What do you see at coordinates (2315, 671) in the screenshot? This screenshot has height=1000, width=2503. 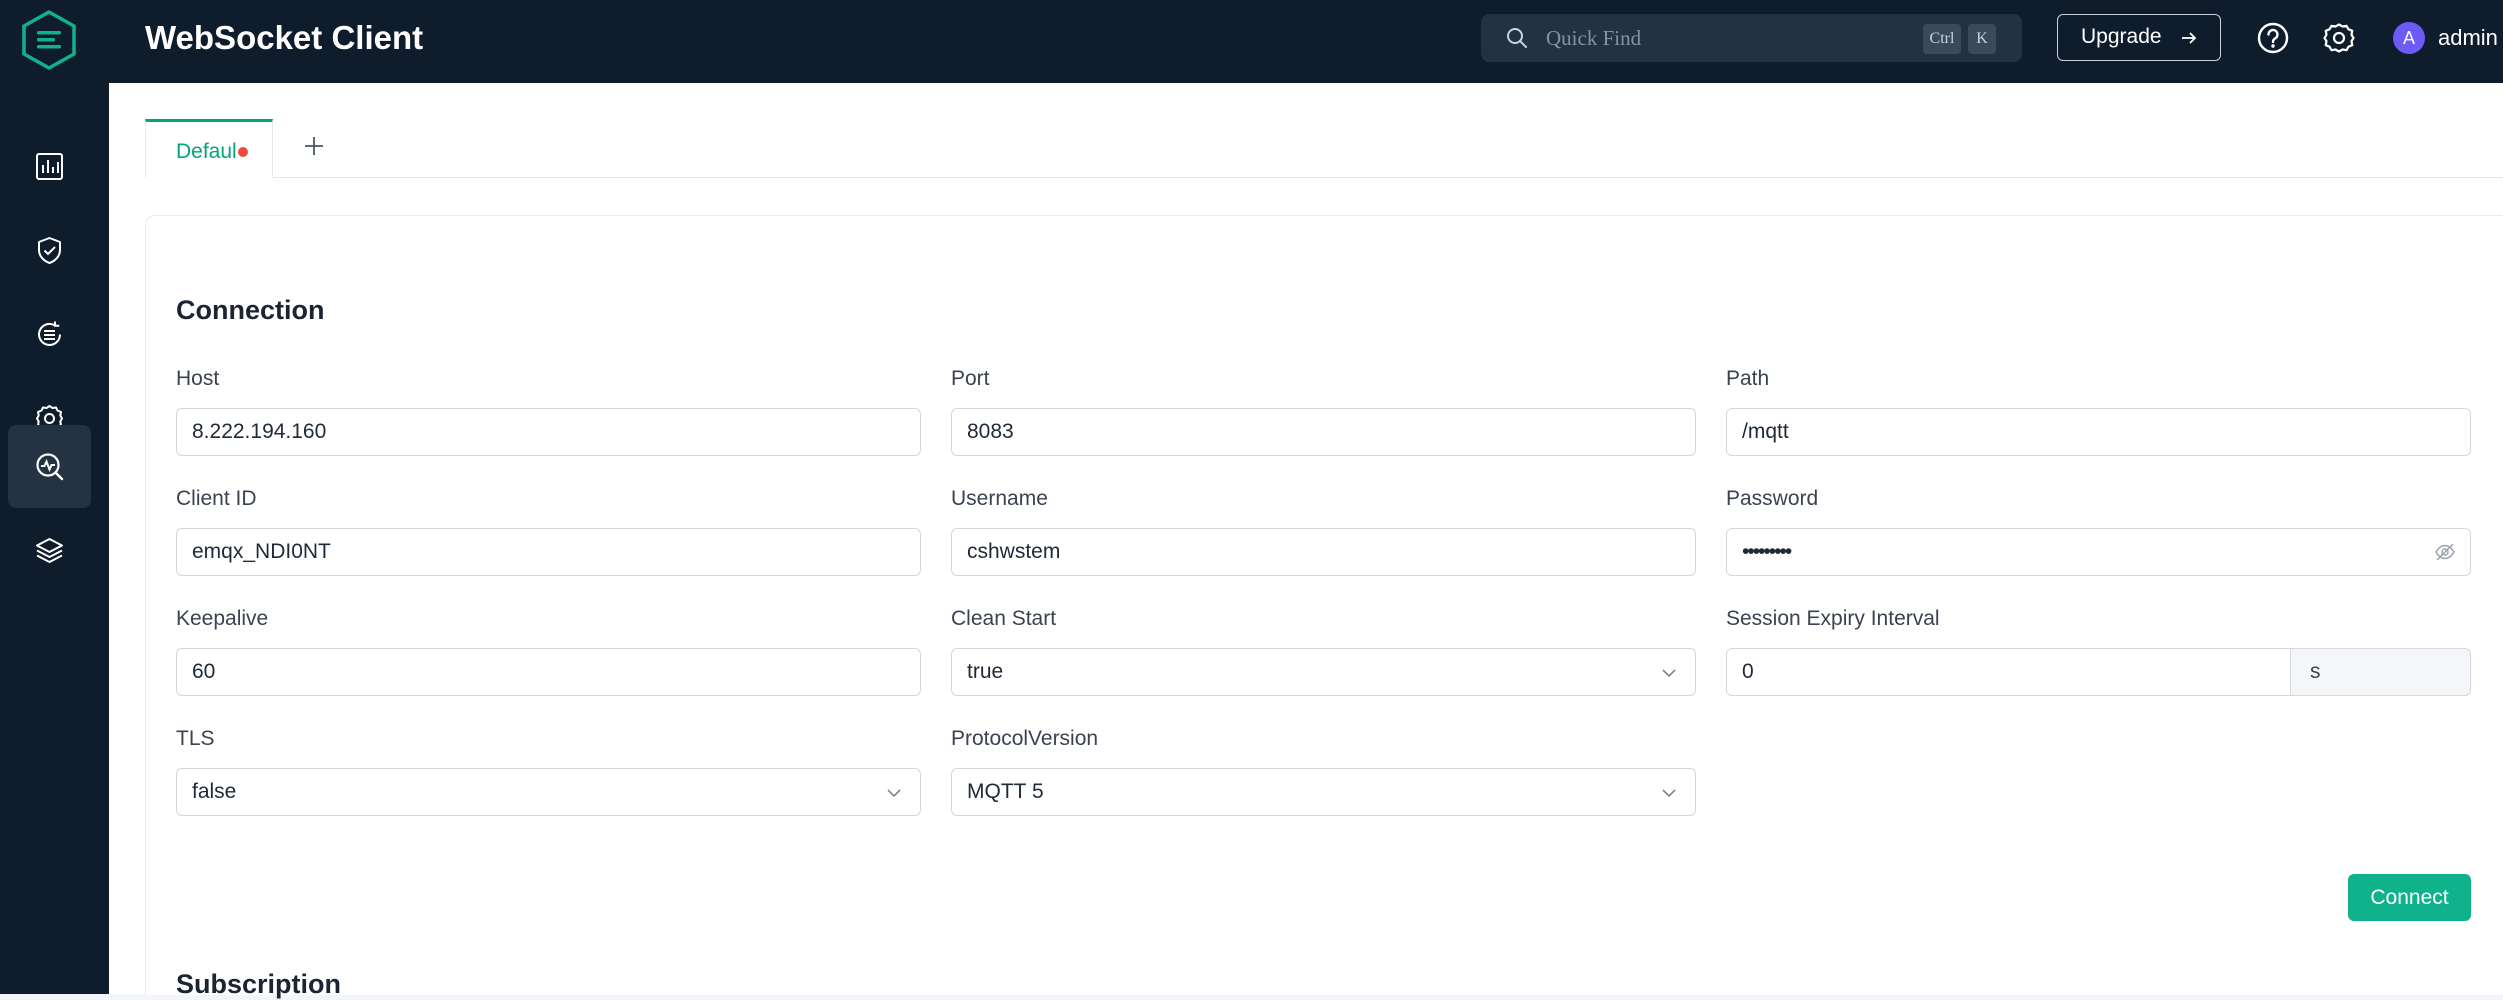 I see `session-expiry-unit-text: s` at bounding box center [2315, 671].